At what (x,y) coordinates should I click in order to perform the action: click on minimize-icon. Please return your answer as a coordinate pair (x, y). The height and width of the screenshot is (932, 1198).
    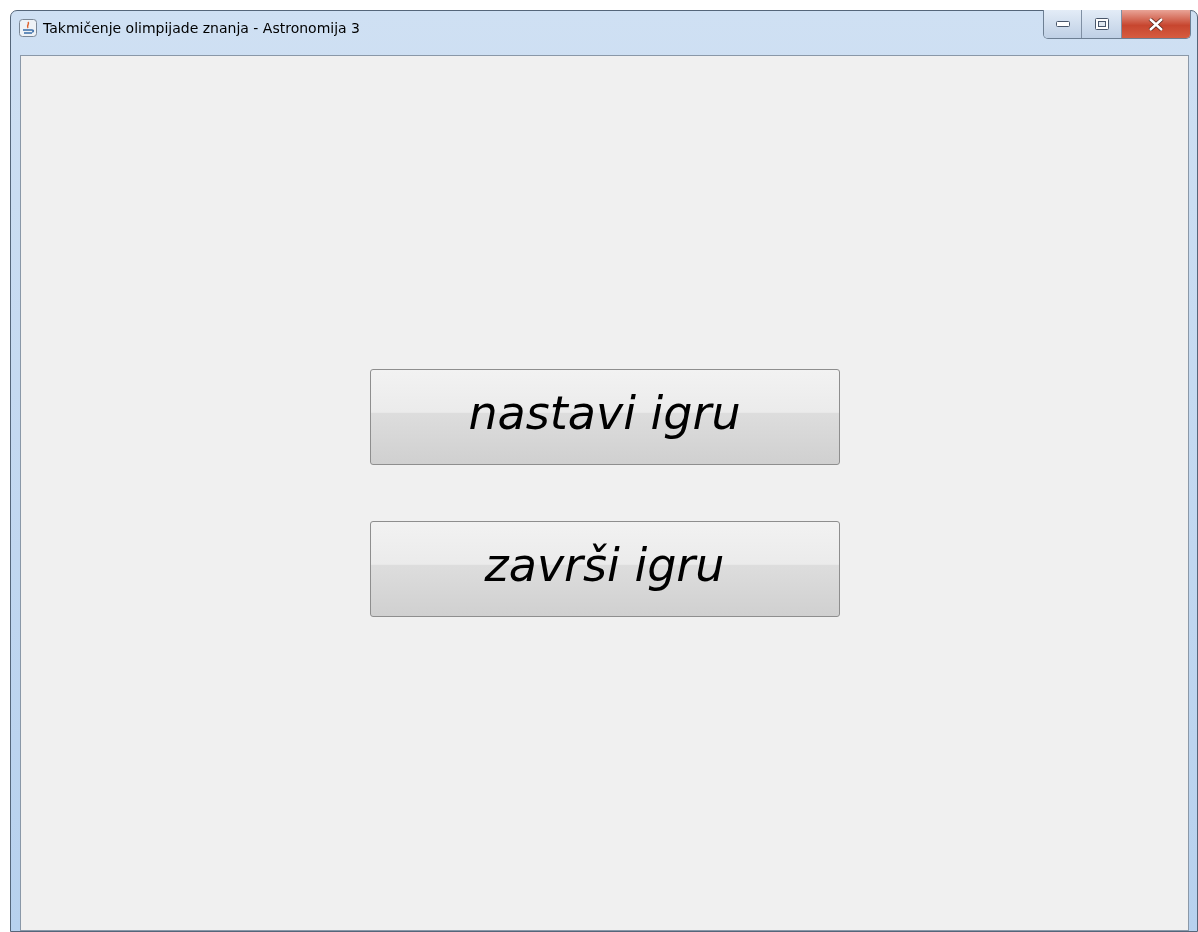
    Looking at the image, I should click on (1062, 24).